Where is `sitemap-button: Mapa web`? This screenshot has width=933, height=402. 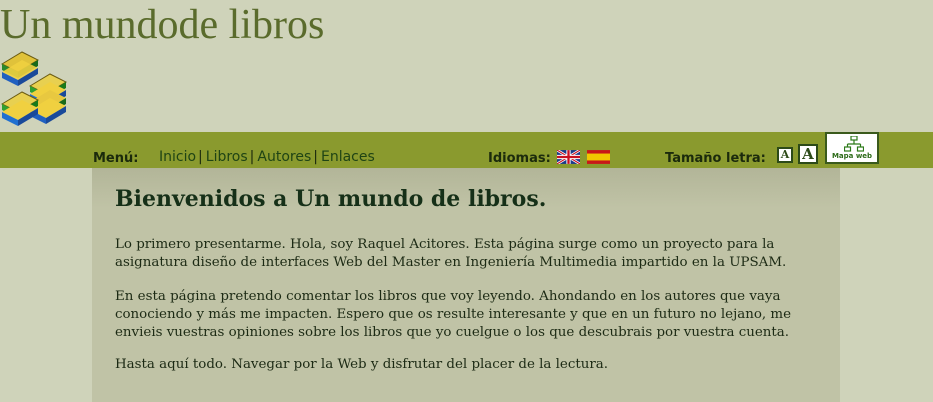
sitemap-button: Mapa web is located at coordinates (852, 148).